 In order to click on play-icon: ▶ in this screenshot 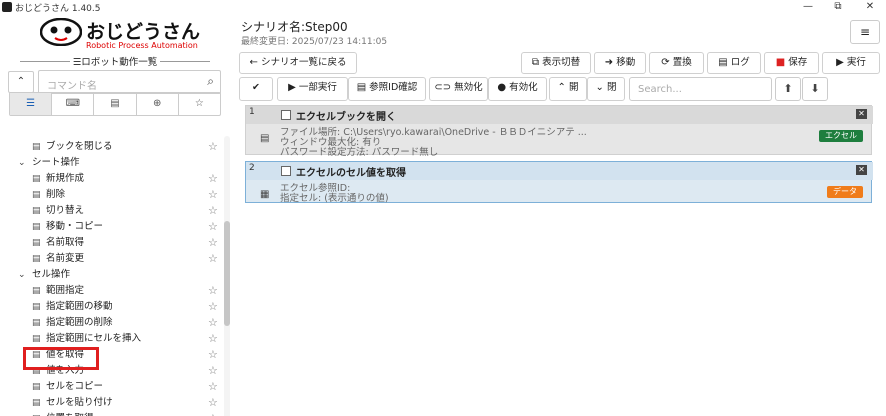, I will do `click(840, 62)`.